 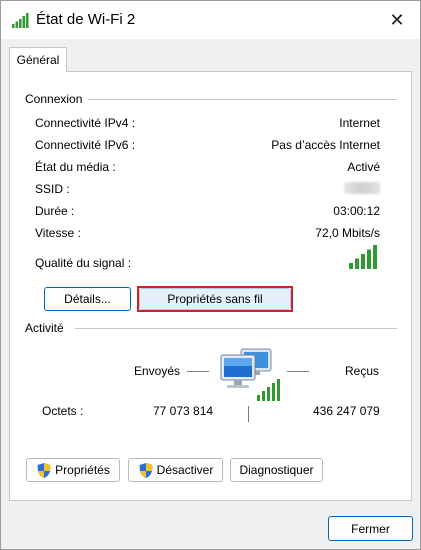 What do you see at coordinates (185, 470) in the screenshot?
I see `disable-button-label: Désactiver` at bounding box center [185, 470].